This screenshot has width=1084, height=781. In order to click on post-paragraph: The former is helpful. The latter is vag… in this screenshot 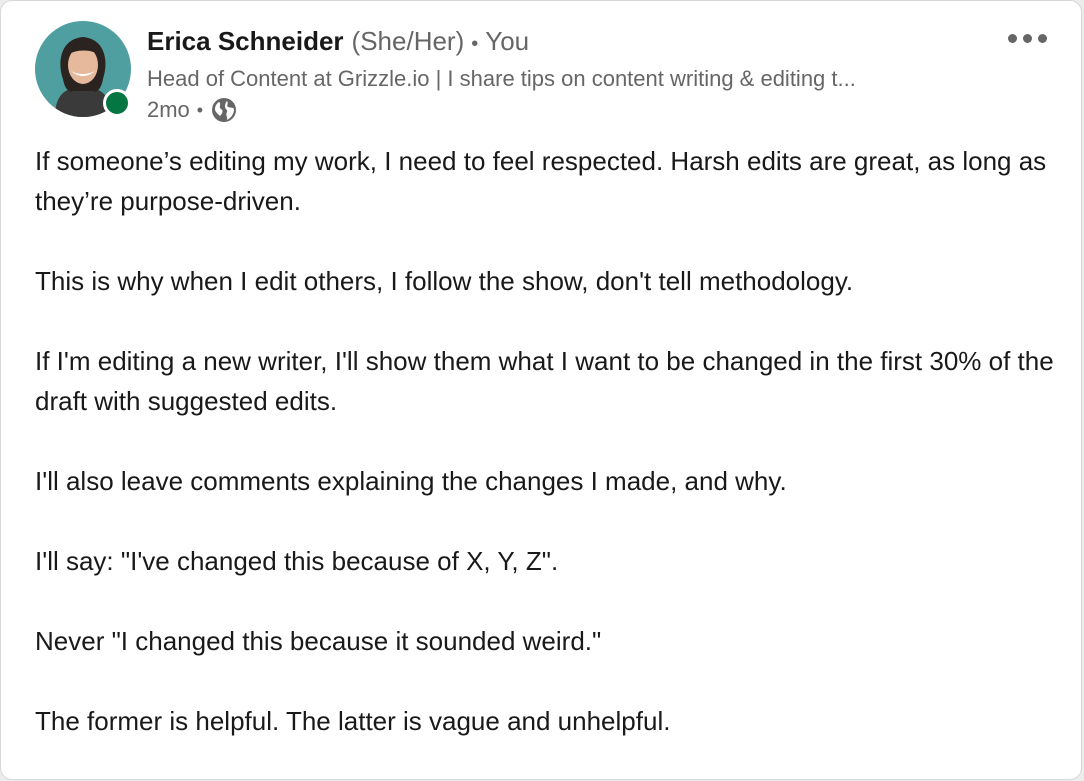, I will do `click(353, 721)`.